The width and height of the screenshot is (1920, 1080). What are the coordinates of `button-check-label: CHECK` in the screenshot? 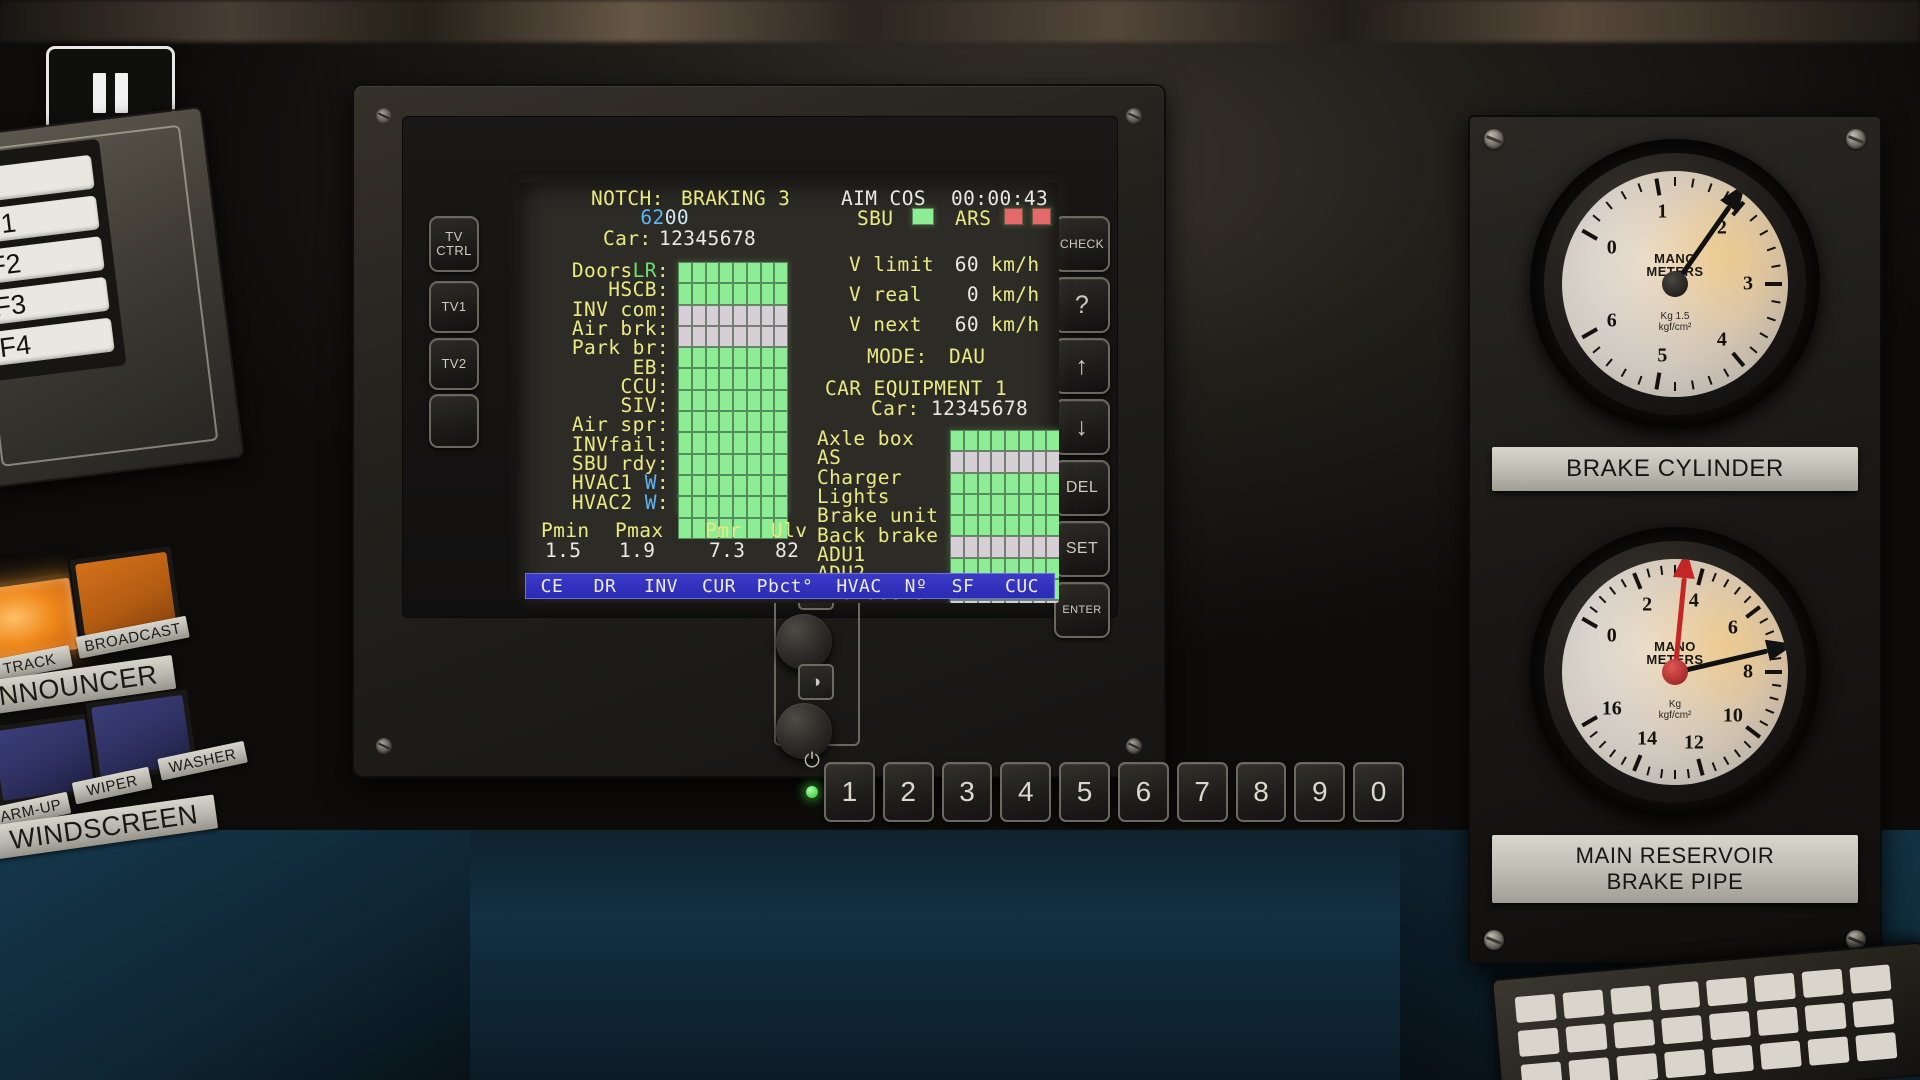 It's located at (1081, 244).